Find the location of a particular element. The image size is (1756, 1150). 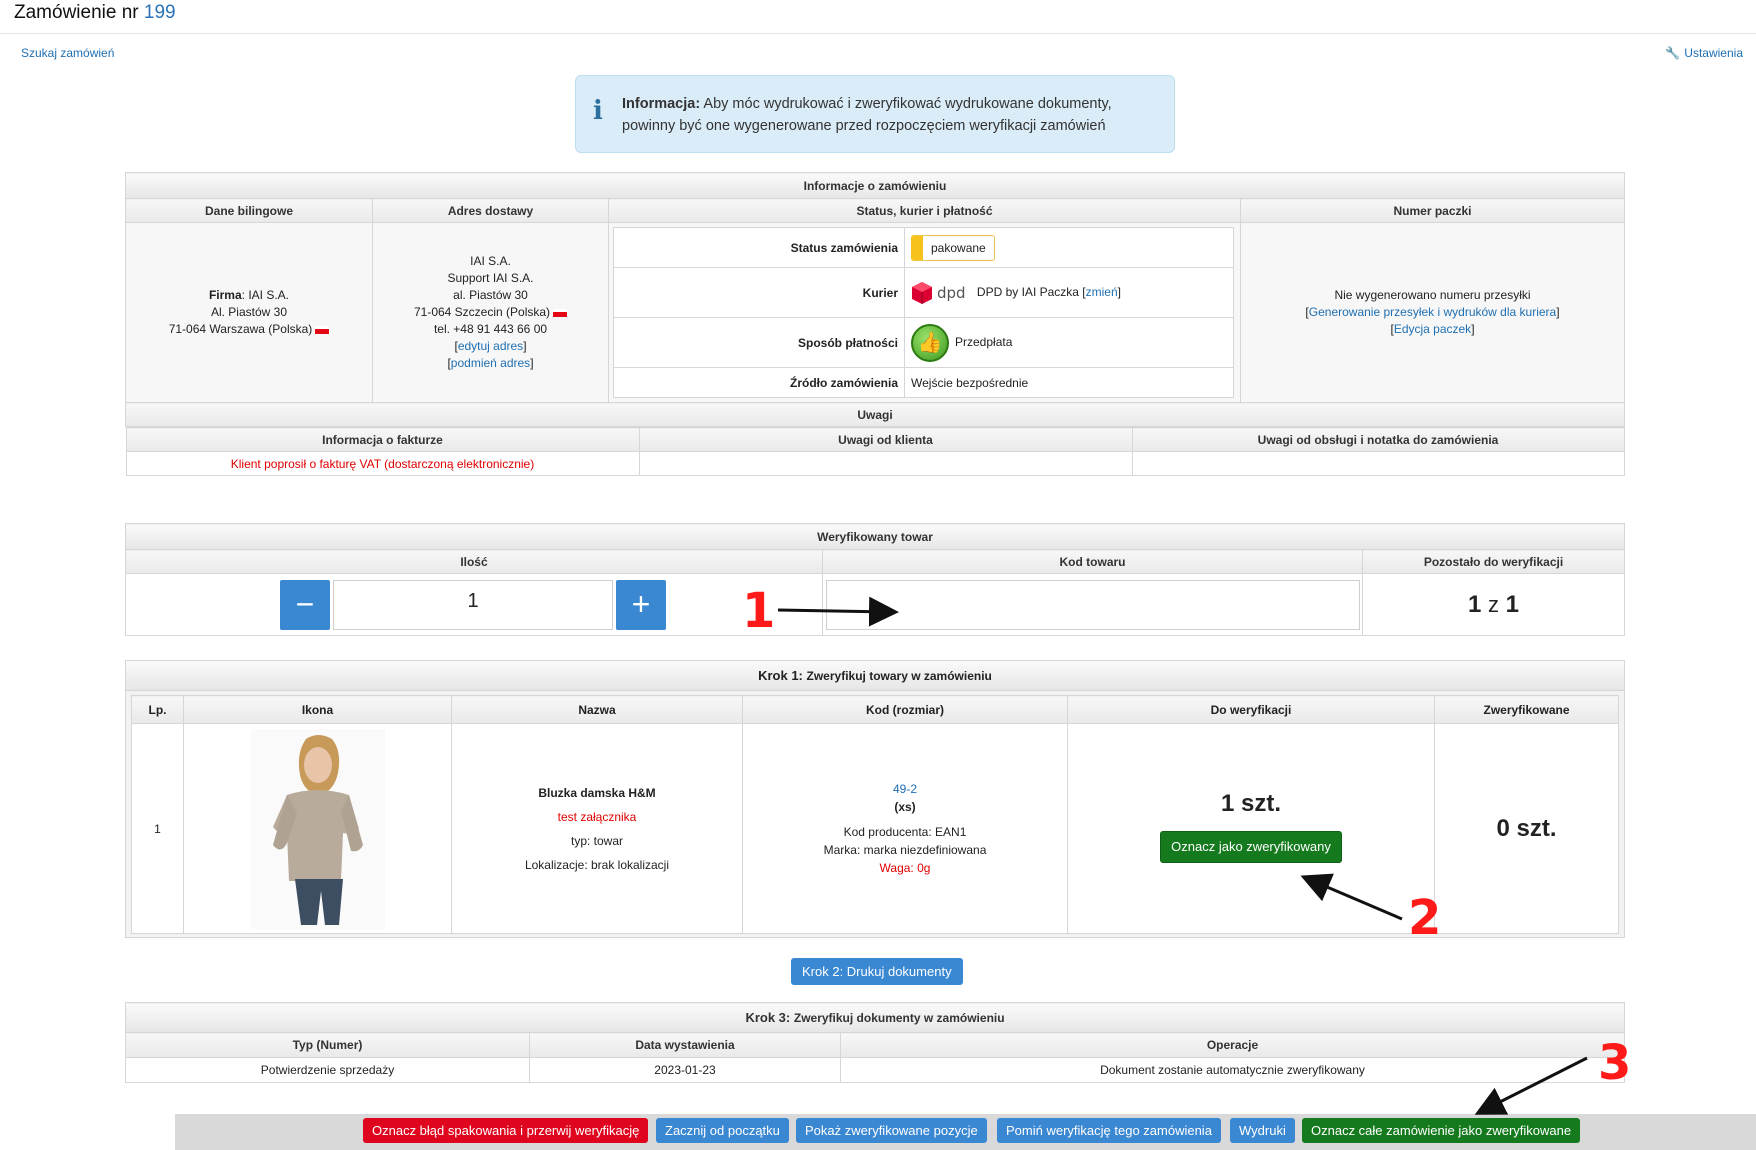

arrow-2-icon is located at coordinates (1351, 897).